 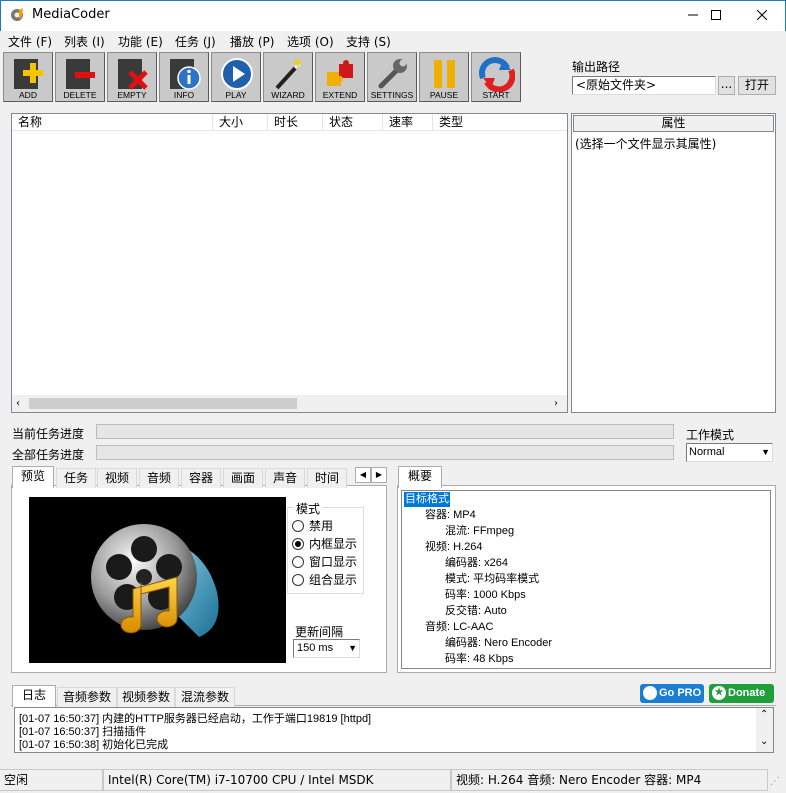 I want to click on pause-label: PAUSE, so click(x=444, y=95).